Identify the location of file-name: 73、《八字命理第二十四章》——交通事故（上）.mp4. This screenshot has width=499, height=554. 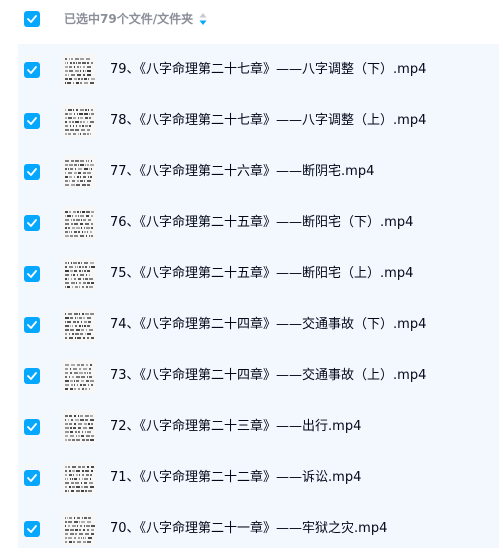
(268, 376).